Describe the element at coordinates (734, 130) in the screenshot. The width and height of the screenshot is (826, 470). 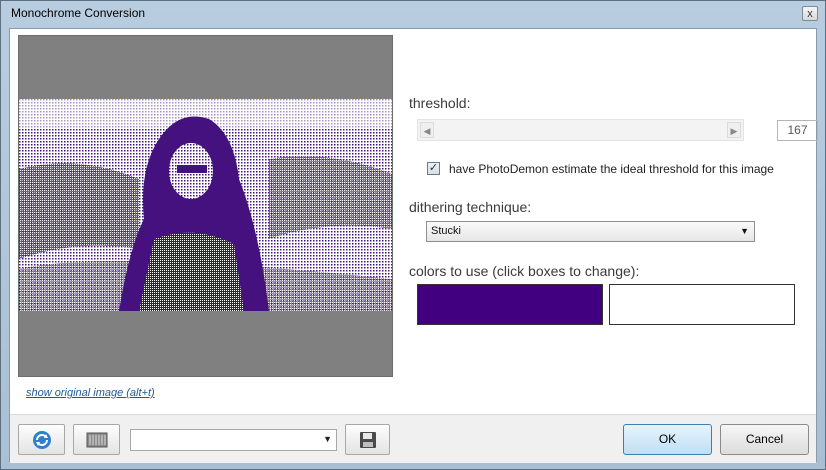
I see `slider-right-arrow-icon: ▶` at that location.